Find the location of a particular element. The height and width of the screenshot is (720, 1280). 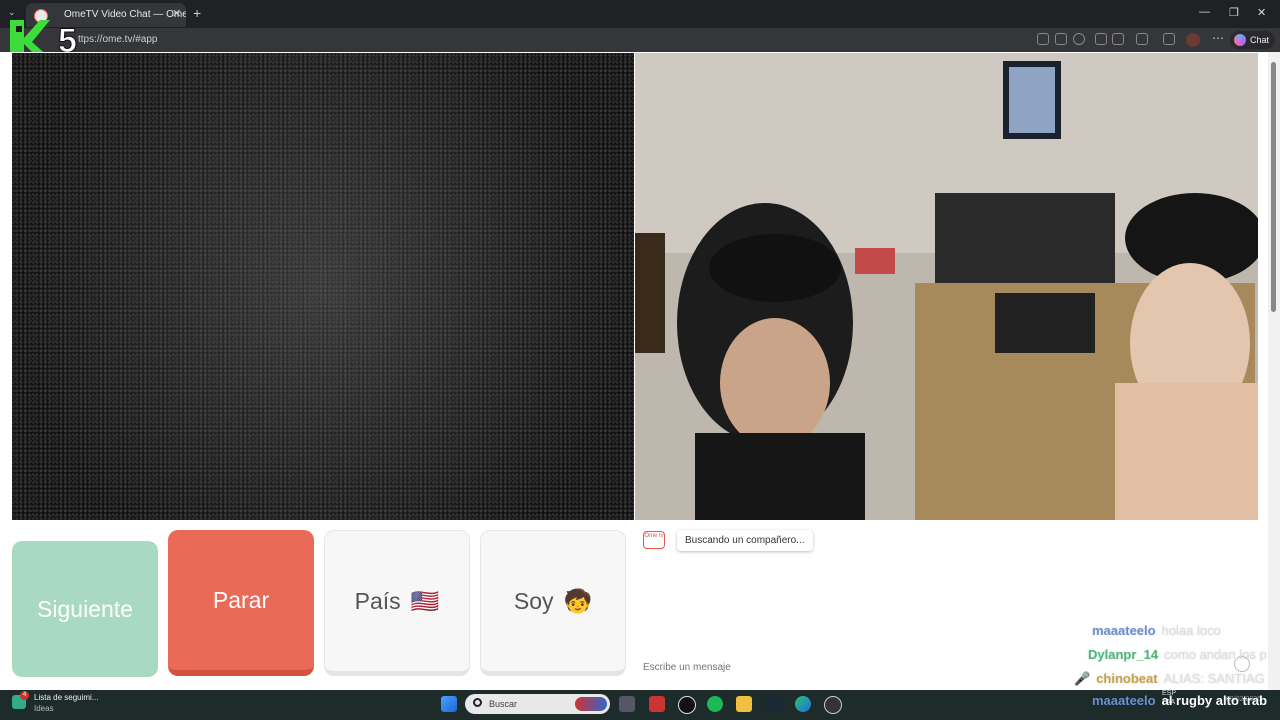

browser-tab-bar: ⌄ OmeTV Video Chat — Omegl ✕ + — ❐ ✕ is located at coordinates (640, 14).